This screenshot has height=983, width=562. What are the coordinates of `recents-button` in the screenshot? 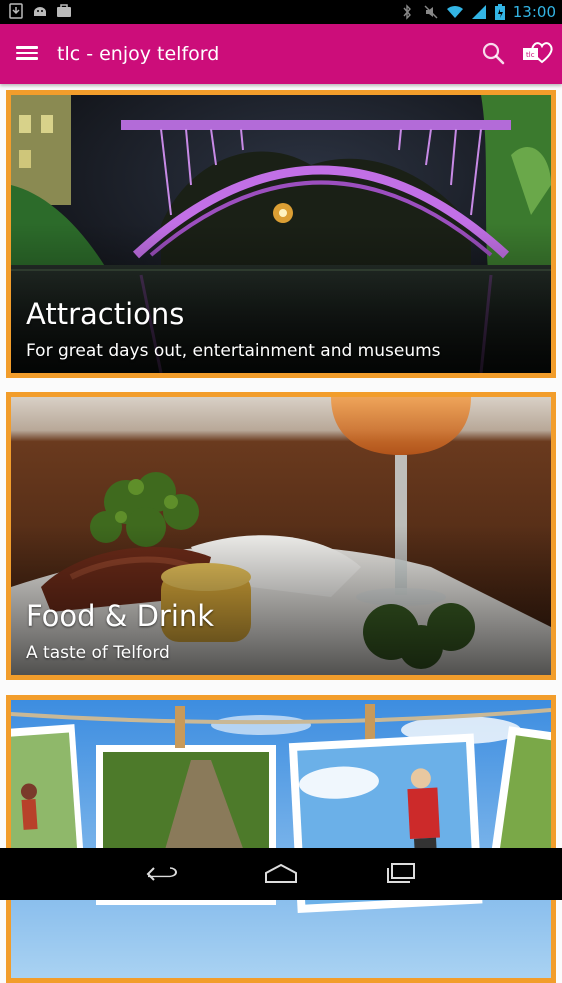 It's located at (401, 874).